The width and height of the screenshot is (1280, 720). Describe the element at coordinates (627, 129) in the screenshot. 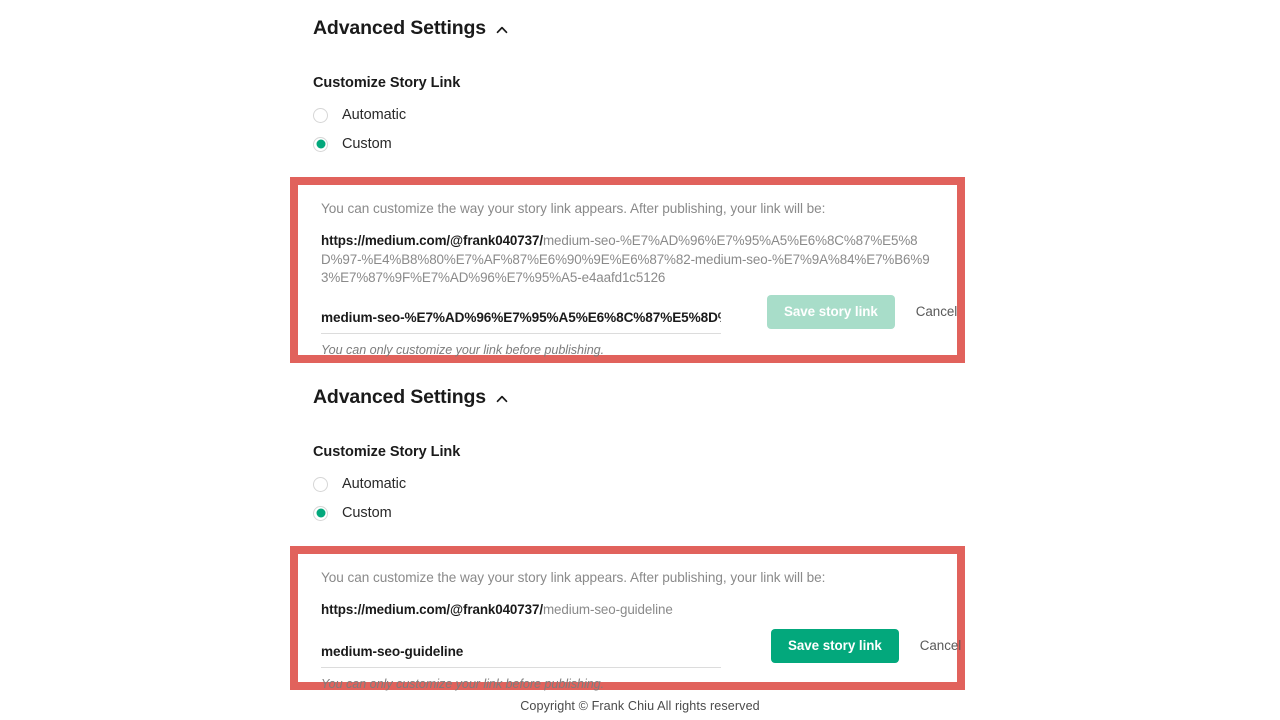

I see `story-link-radio-group: Automatic Custom` at that location.